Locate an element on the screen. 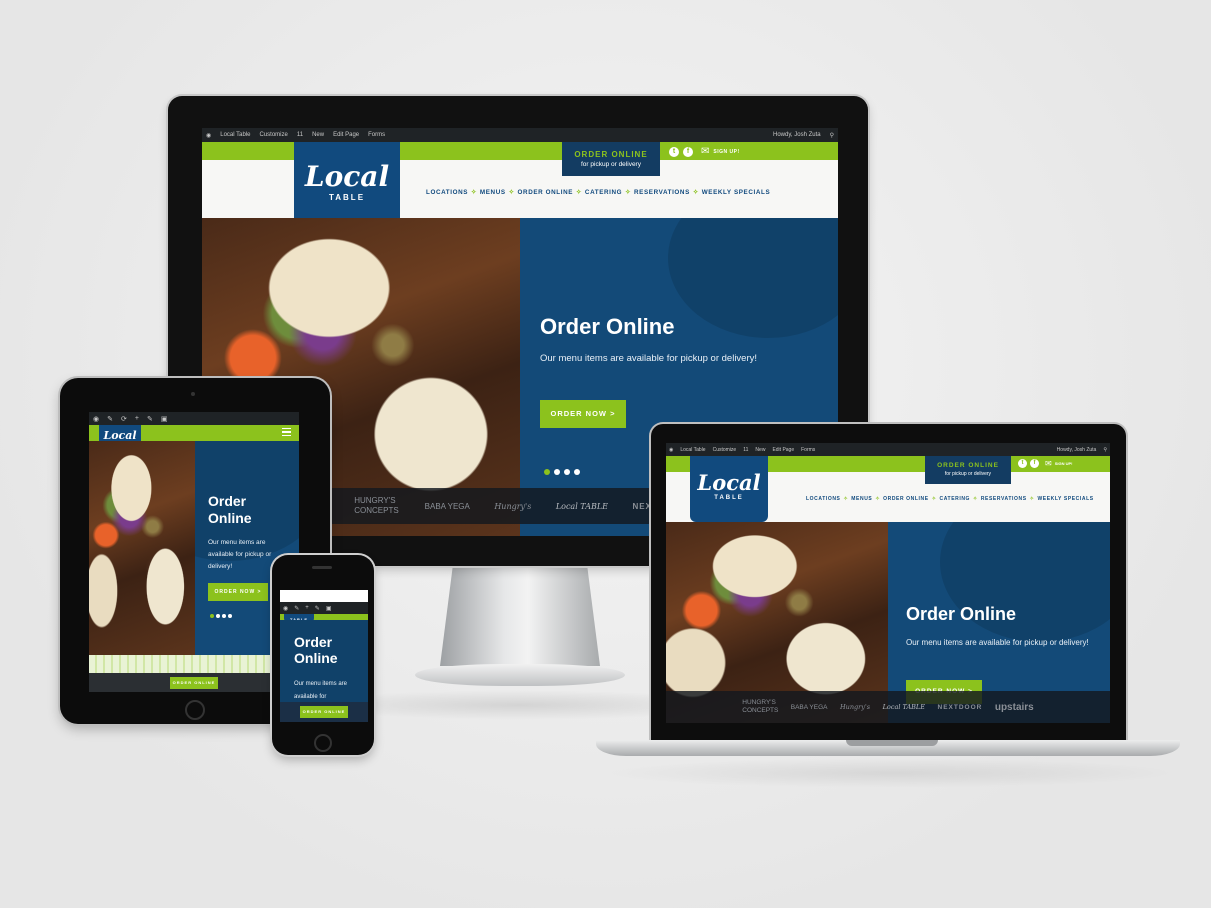 This screenshot has width=1211, height=908. slider-dots is located at coordinates (562, 472).